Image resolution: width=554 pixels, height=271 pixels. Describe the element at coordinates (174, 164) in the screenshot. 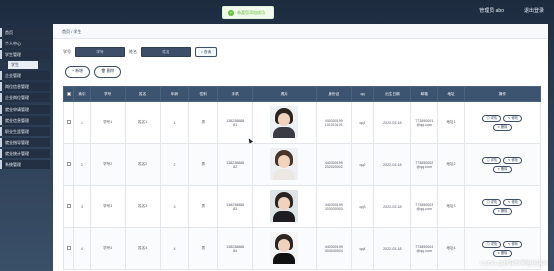

I see `age-cell: 2` at that location.